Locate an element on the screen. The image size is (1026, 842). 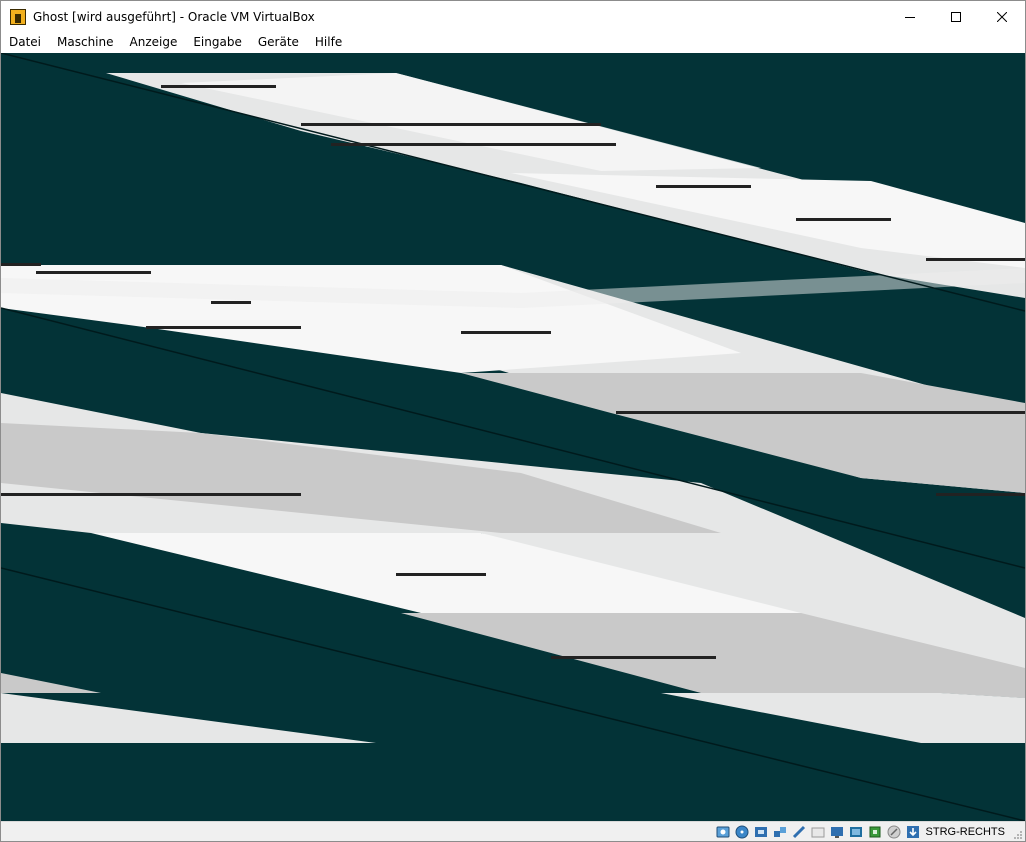
minimize-button is located at coordinates (910, 16).